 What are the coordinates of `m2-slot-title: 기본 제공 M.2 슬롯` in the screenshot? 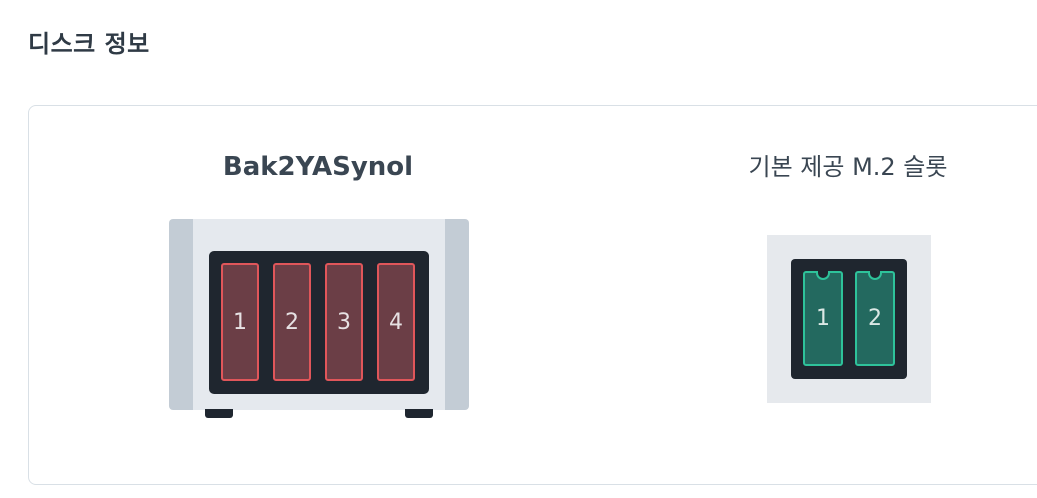 It's located at (848, 167).